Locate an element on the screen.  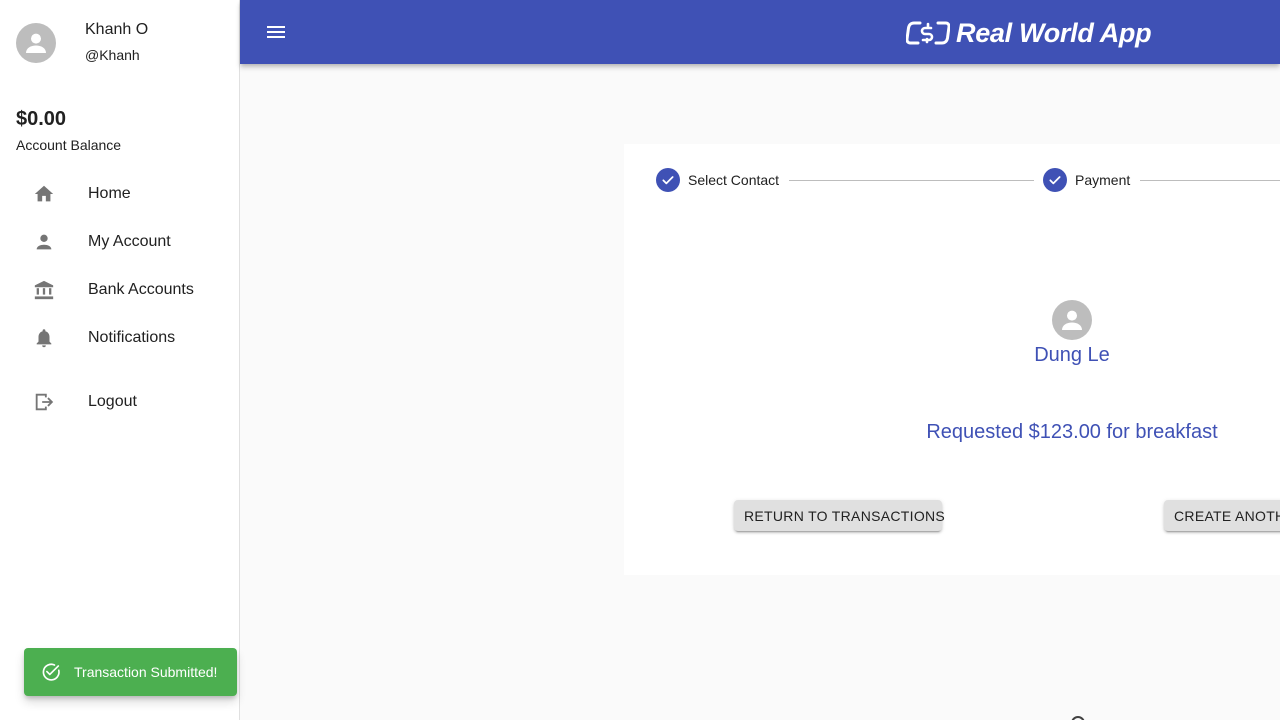
return-to-transactions-button: RETURN TO TRANSACTIONS is located at coordinates (839, 515).